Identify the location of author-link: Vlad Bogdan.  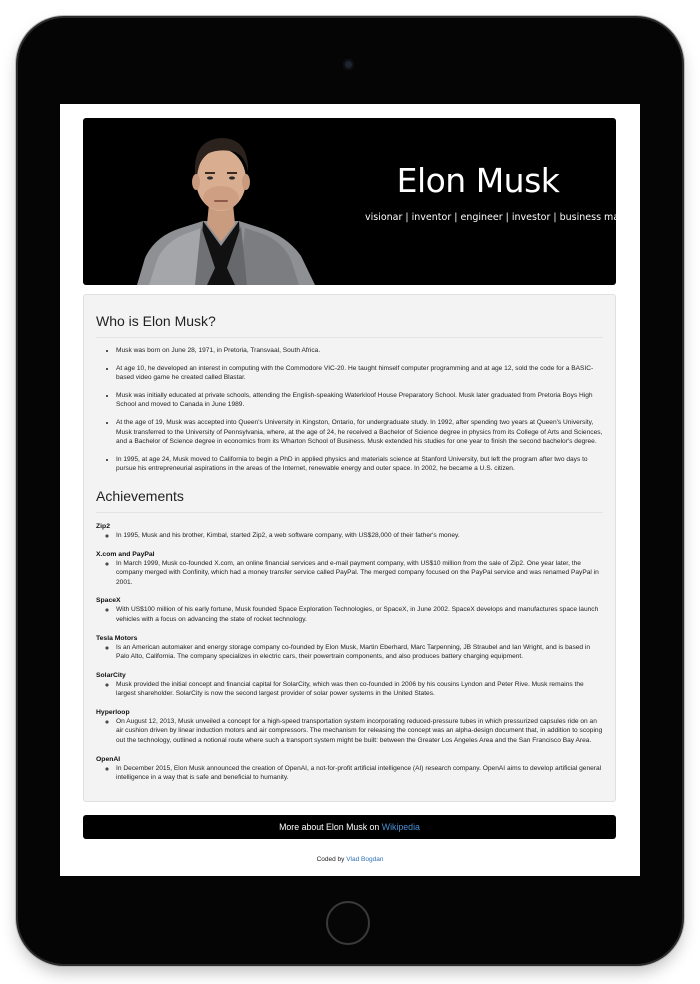
(364, 859).